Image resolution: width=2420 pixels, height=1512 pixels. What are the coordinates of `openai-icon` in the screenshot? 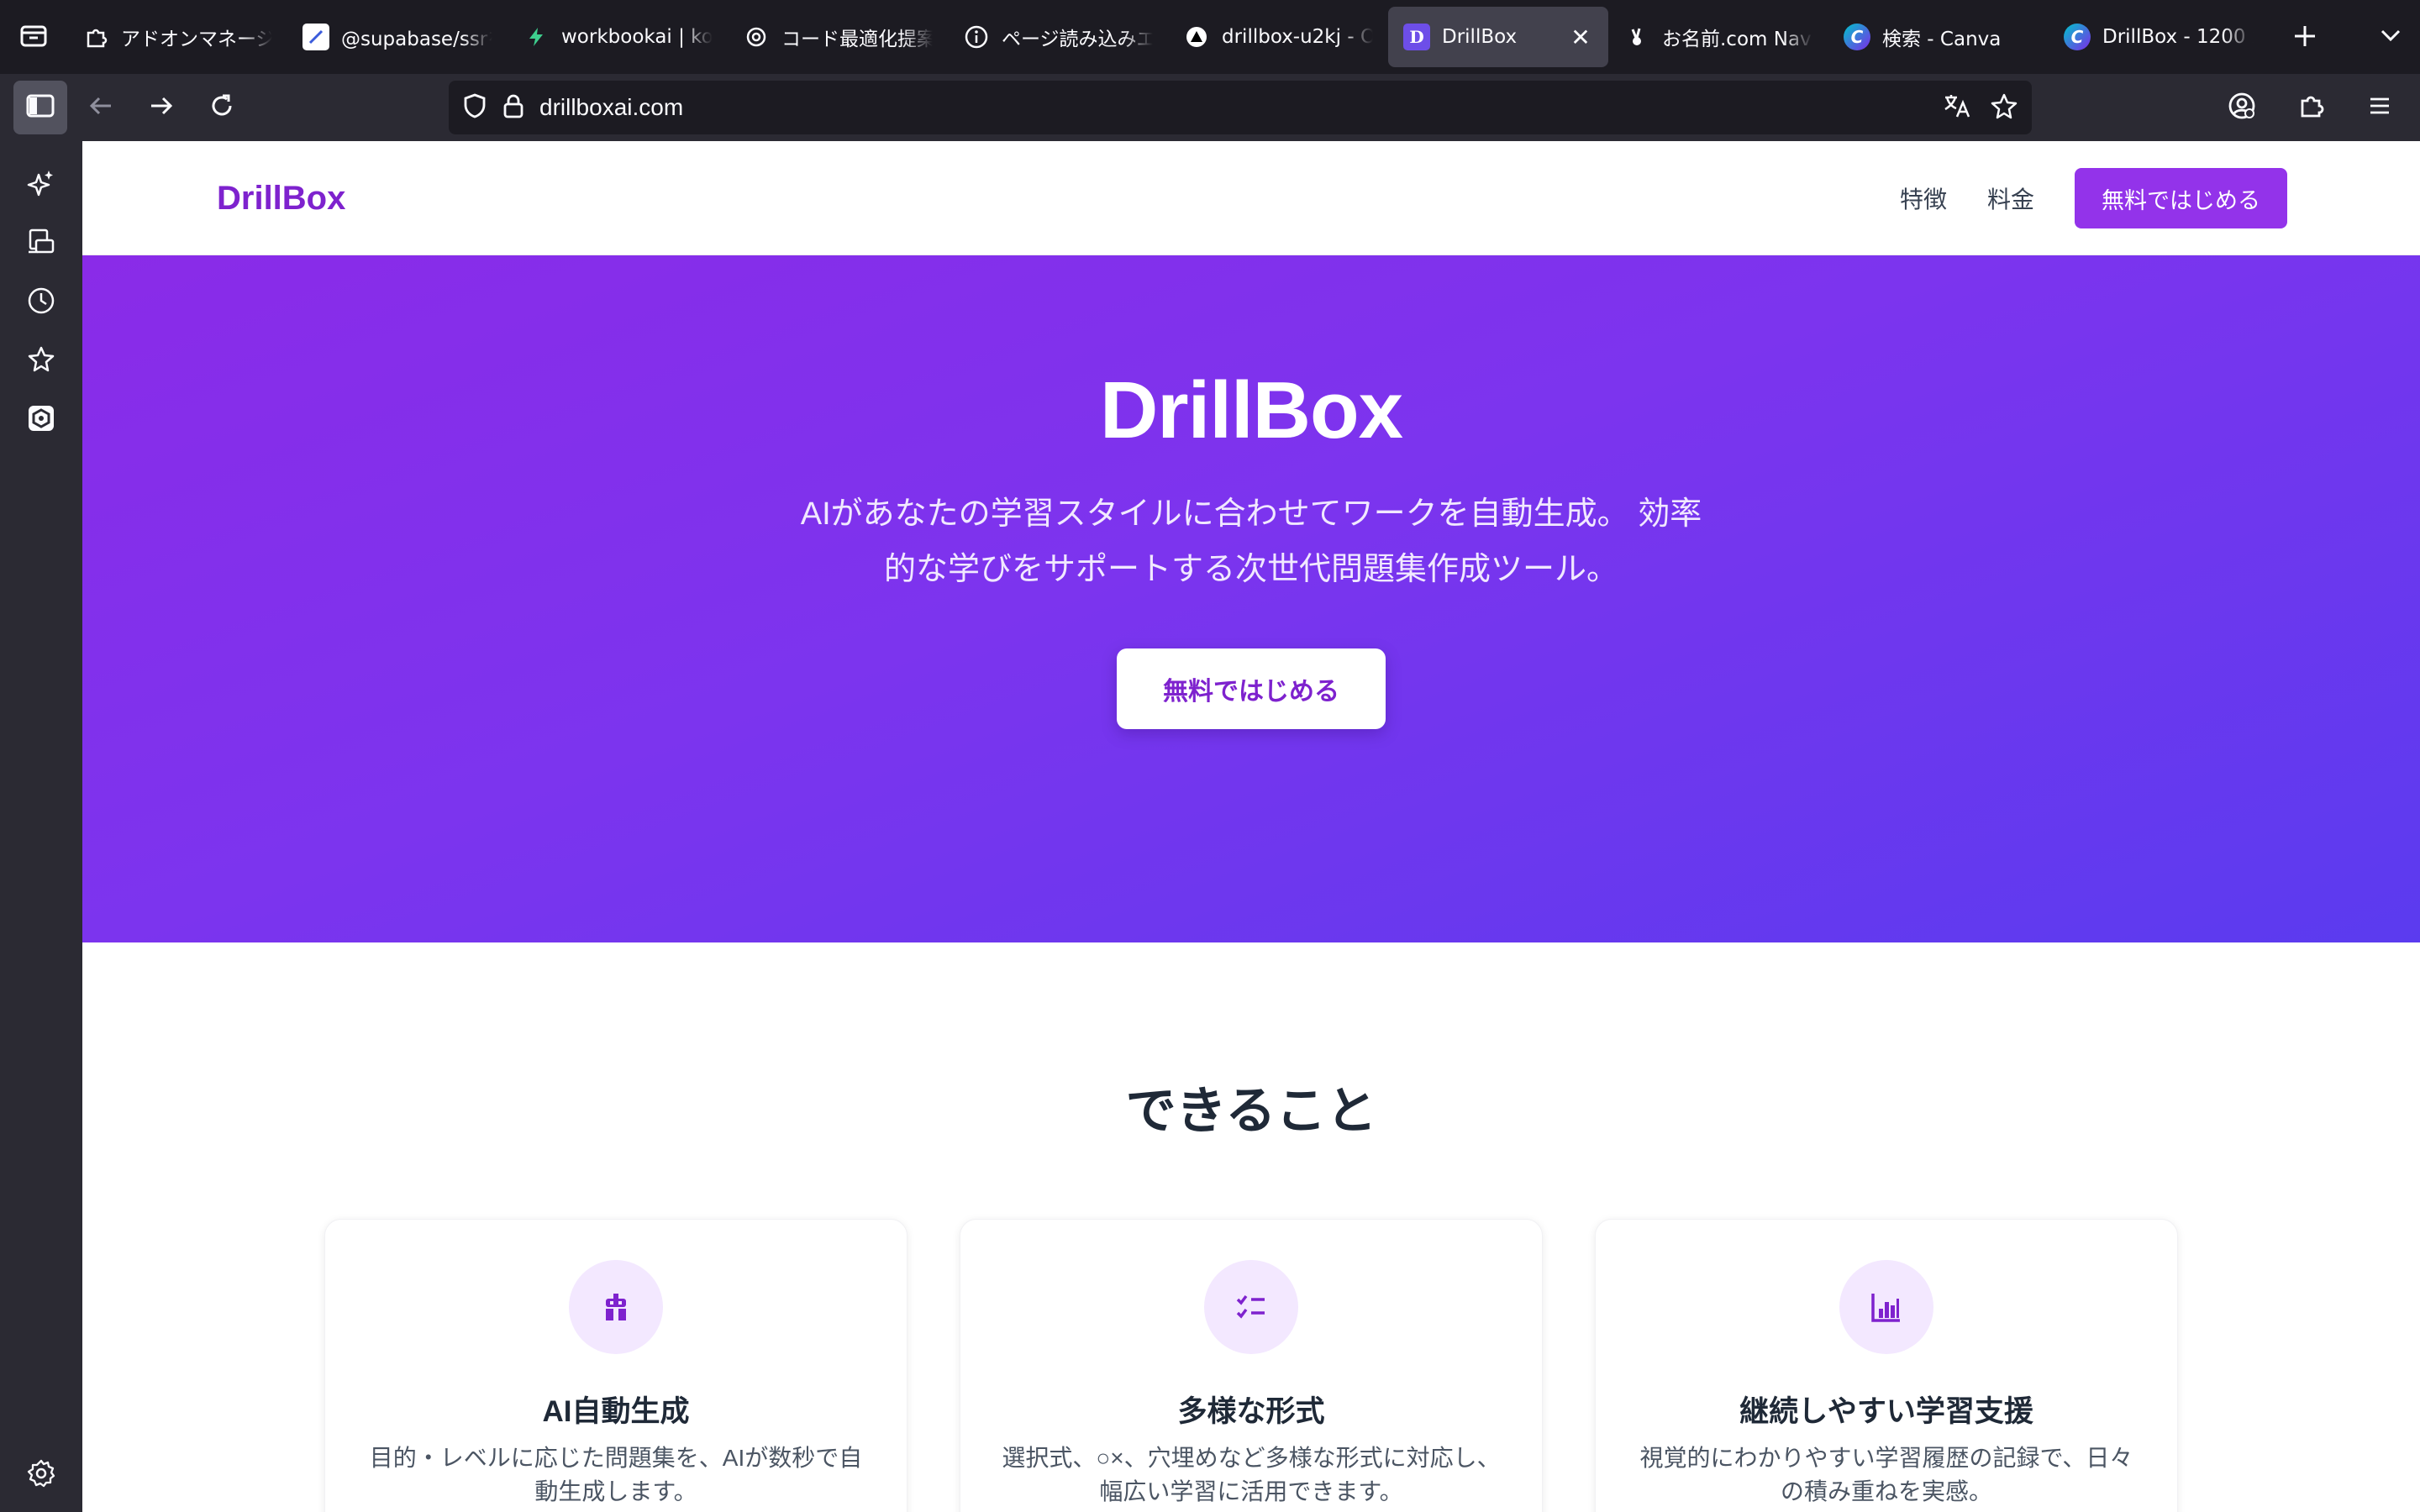 It's located at (756, 37).